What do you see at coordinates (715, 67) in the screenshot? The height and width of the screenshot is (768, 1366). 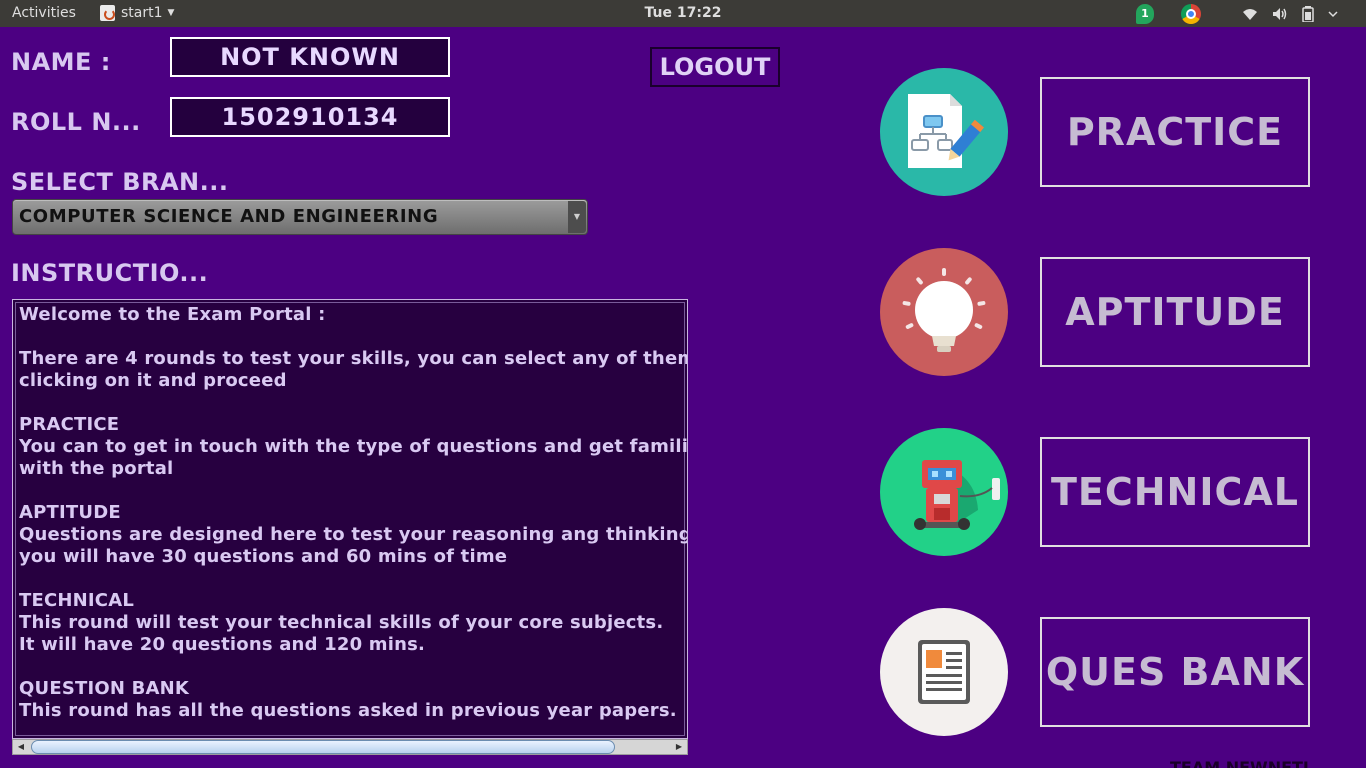 I see `logout-button: LOGOUT` at bounding box center [715, 67].